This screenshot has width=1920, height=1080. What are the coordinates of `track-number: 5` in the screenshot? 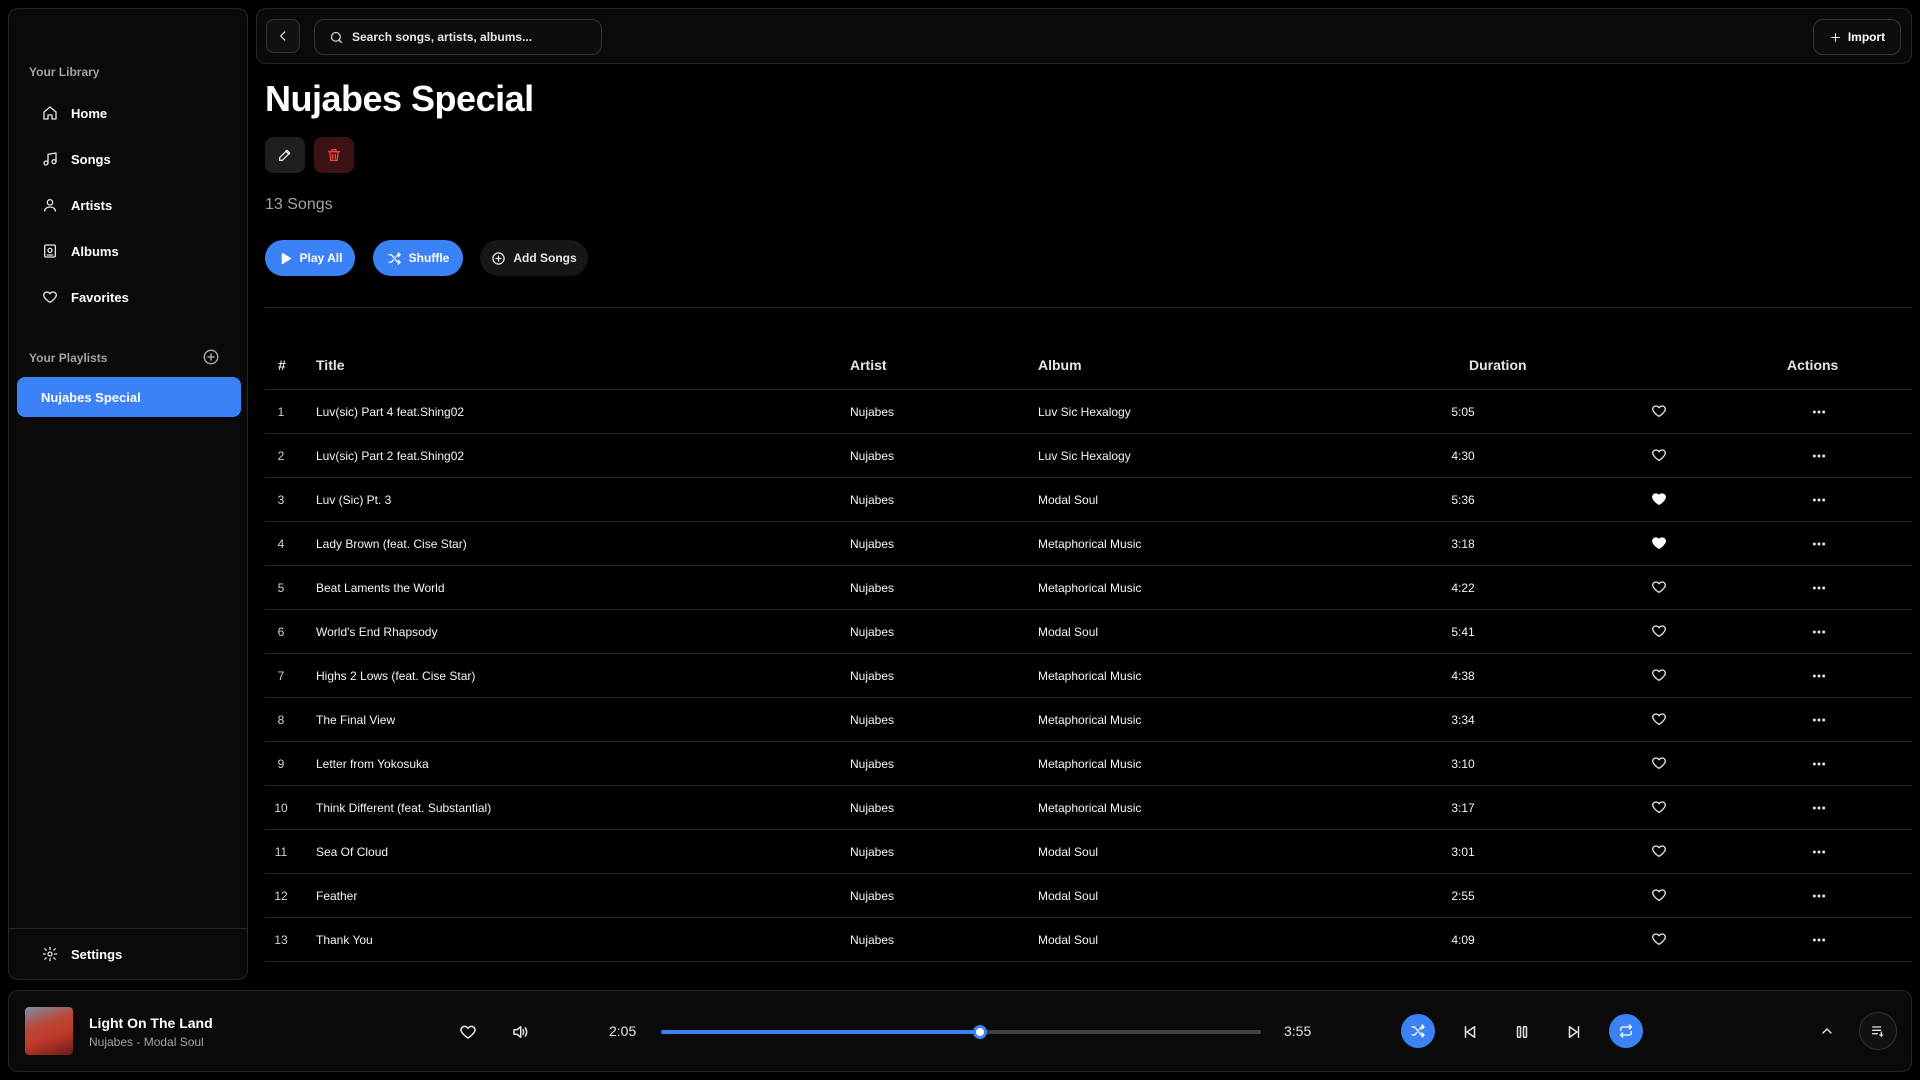 It's located at (281, 588).